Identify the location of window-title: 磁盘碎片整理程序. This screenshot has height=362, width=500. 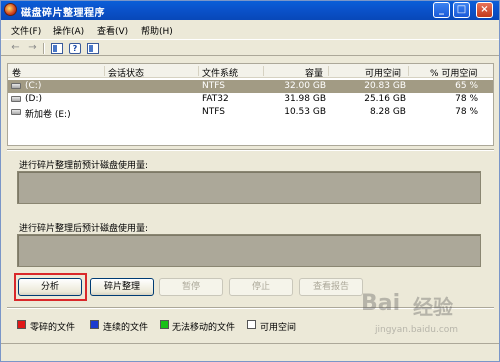
(63, 13).